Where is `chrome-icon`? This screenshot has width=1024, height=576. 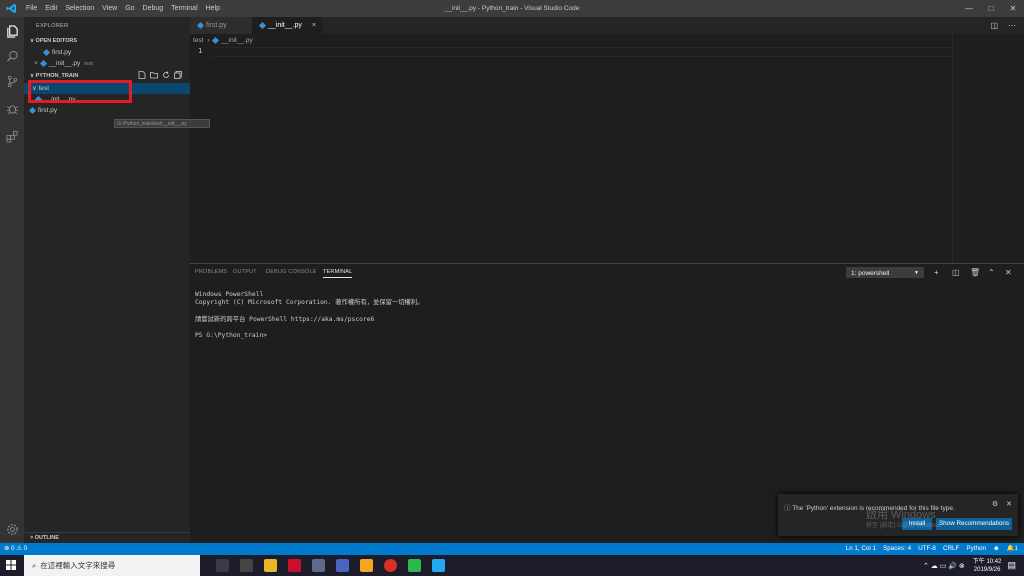 chrome-icon is located at coordinates (390, 565).